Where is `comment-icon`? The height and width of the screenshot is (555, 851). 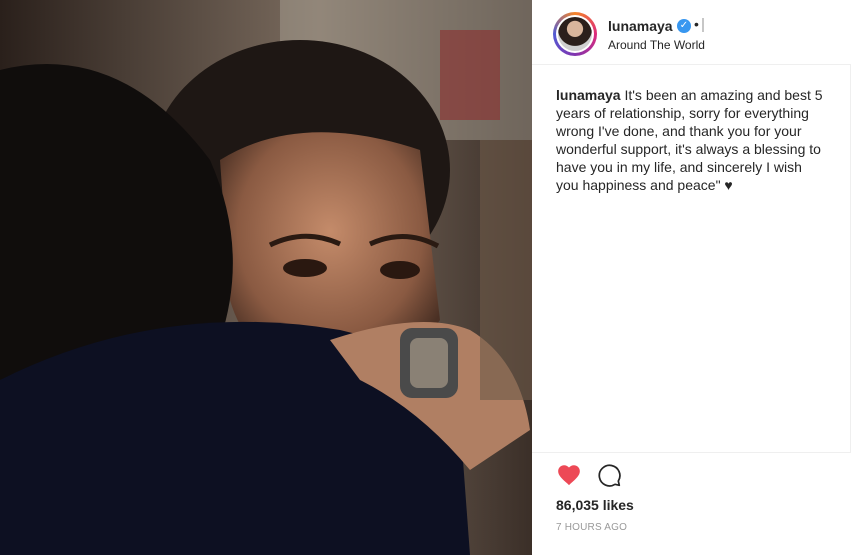
comment-icon is located at coordinates (609, 475).